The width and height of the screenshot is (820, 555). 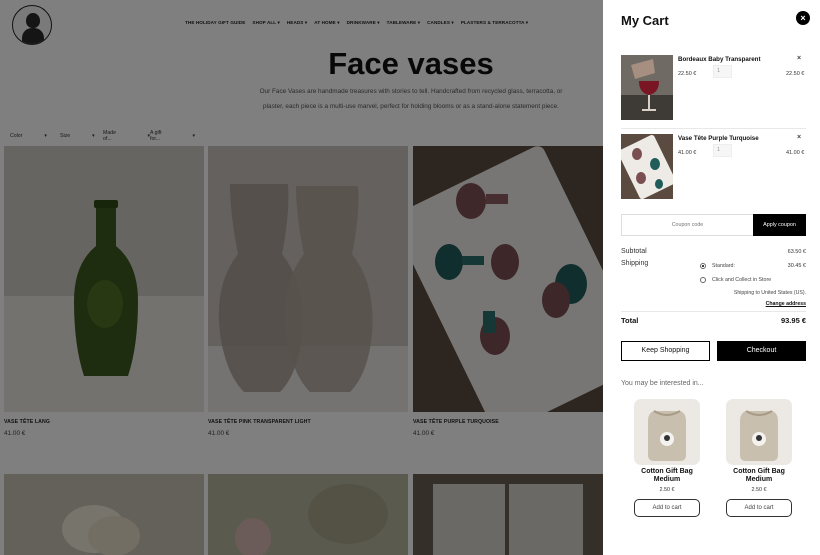 What do you see at coordinates (687, 74) in the screenshot?
I see `cart-item-price: 22.50 €` at bounding box center [687, 74].